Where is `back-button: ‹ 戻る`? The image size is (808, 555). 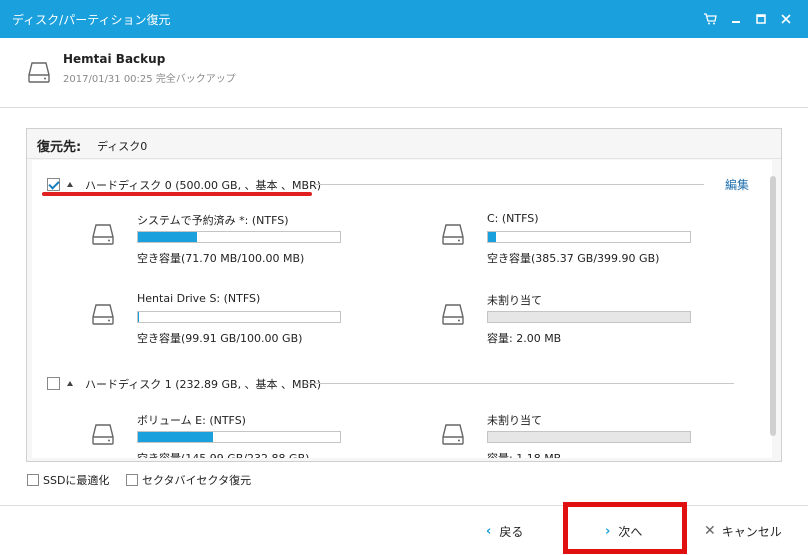
back-button: ‹ 戻る is located at coordinates (504, 530).